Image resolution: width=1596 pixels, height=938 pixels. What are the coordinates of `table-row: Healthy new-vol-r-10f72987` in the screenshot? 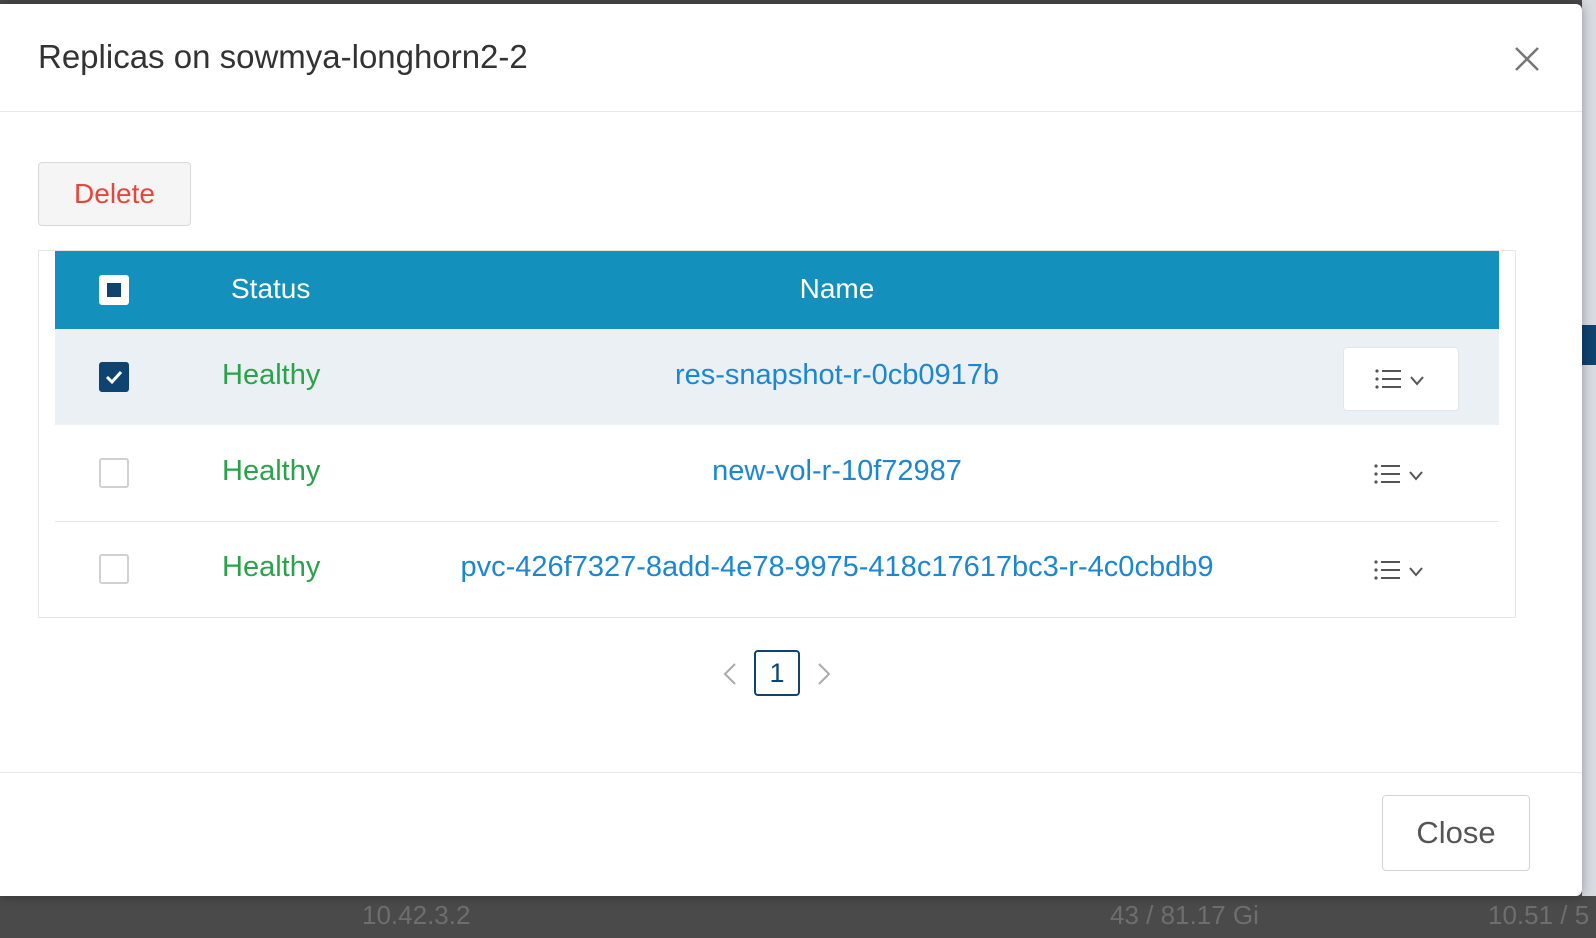 It's located at (777, 473).